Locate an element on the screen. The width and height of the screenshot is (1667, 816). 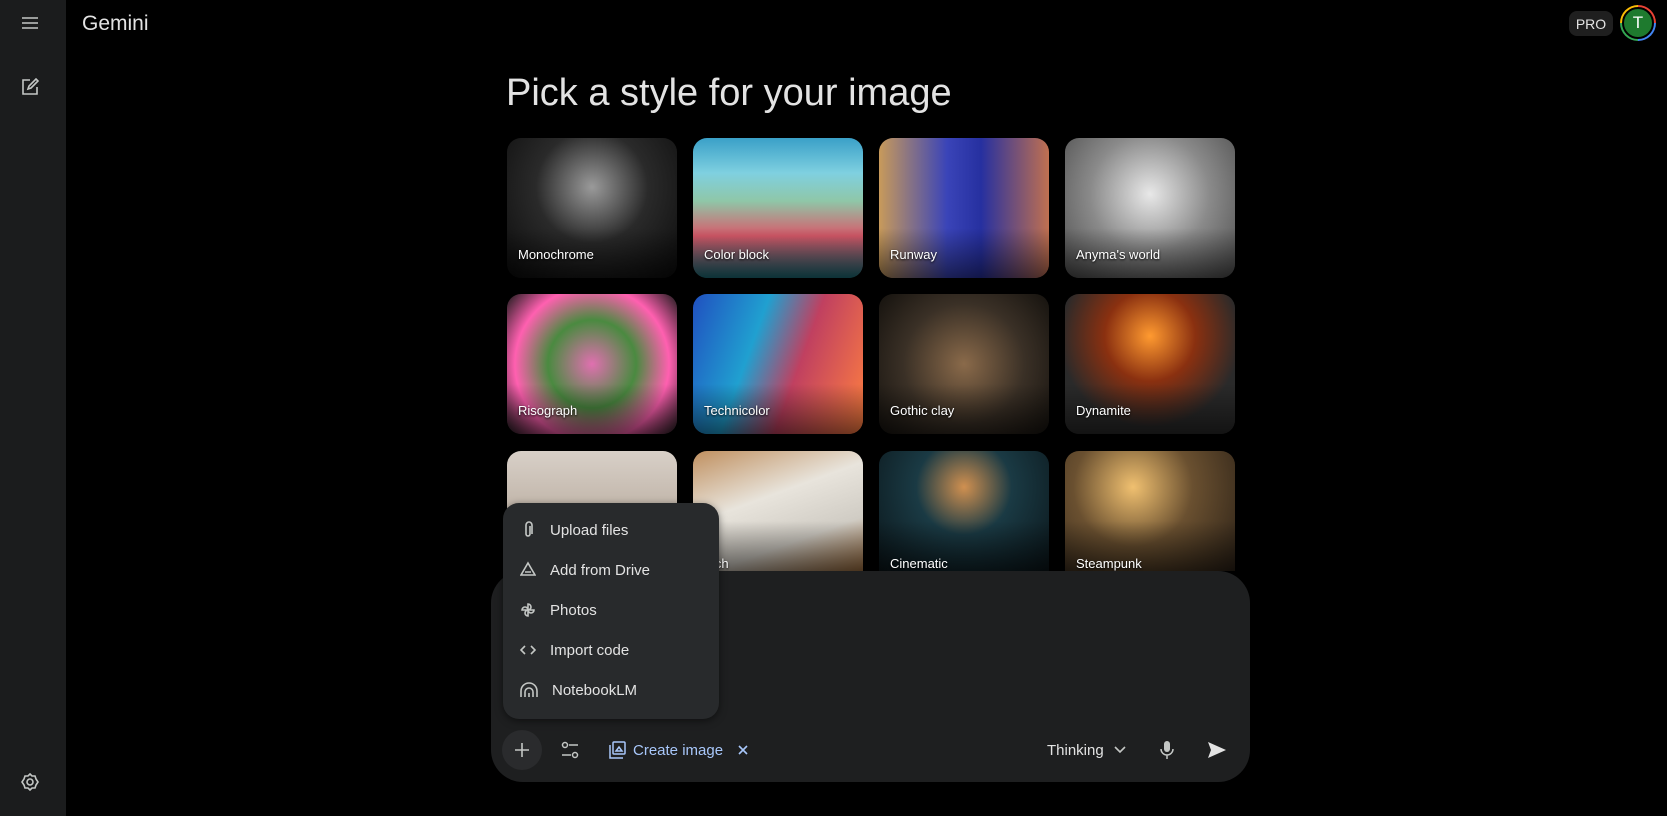
style-card-label: Gothic clay is located at coordinates (922, 410).